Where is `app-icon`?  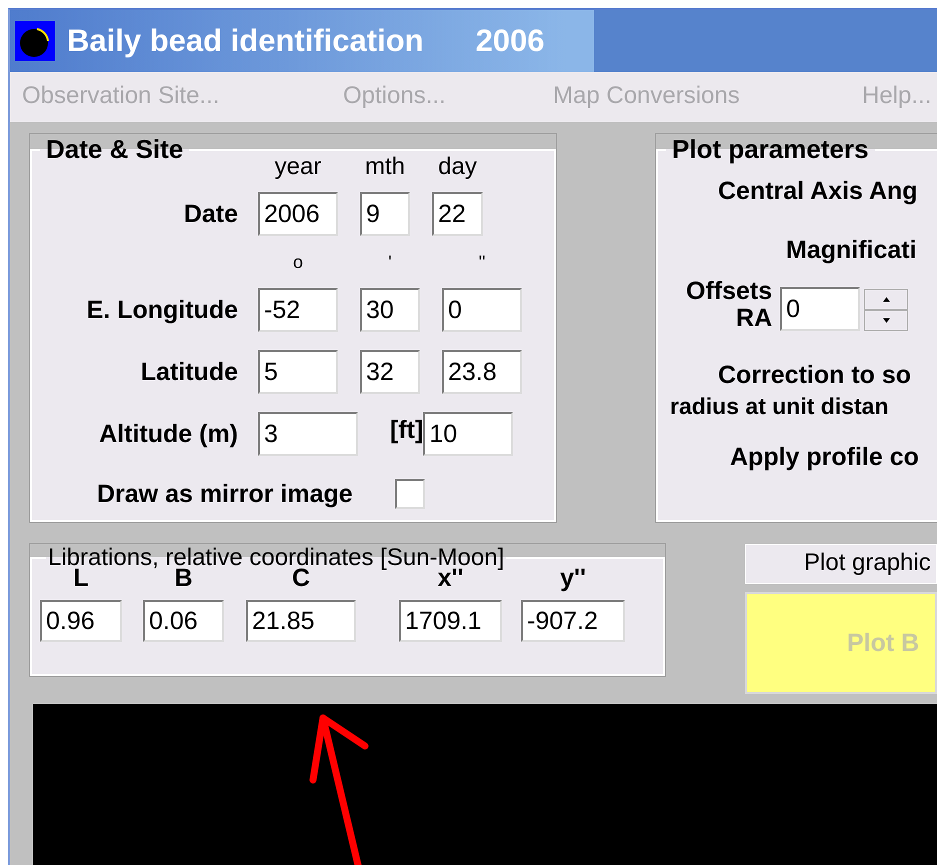 app-icon is located at coordinates (35, 41).